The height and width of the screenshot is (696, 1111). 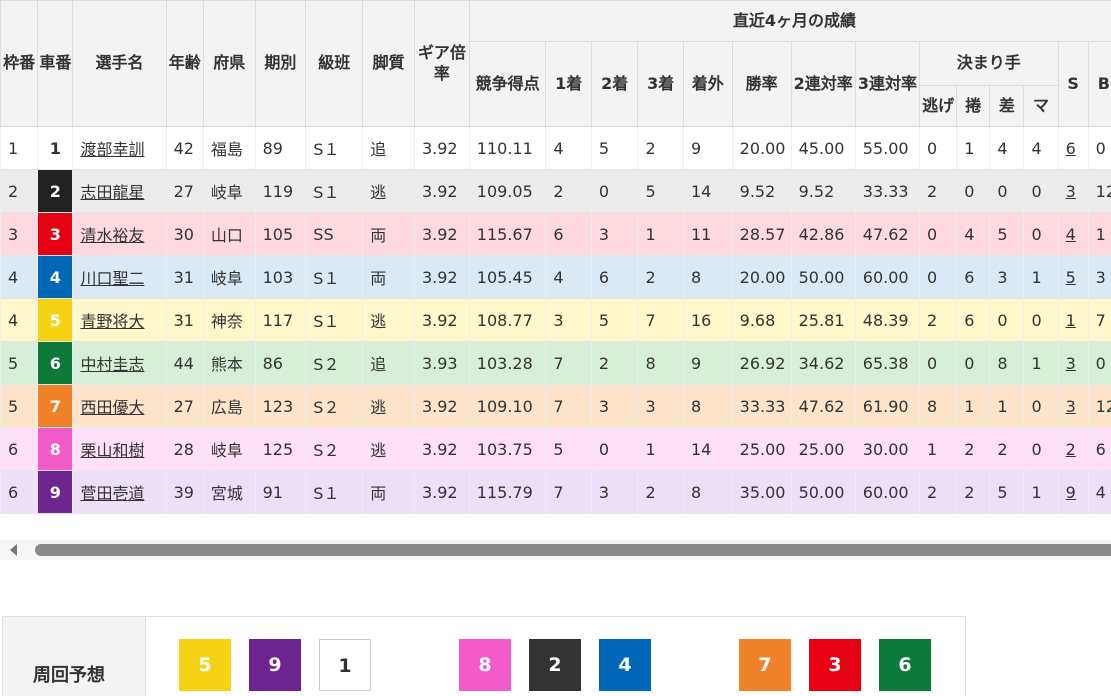 I want to click on second-cell: 5, so click(x=614, y=320).